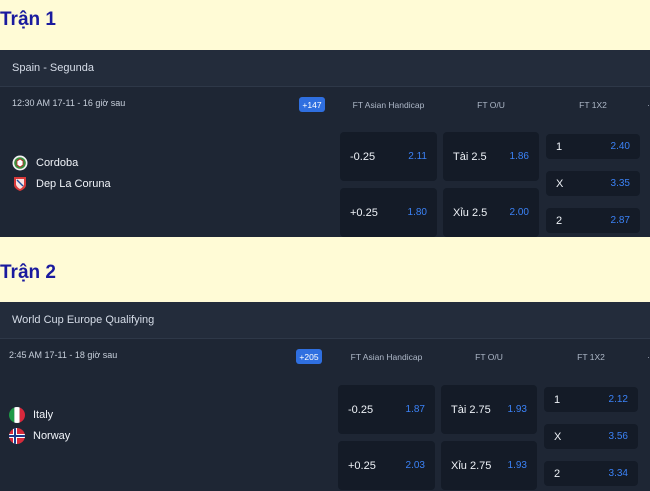 The image size is (650, 491). What do you see at coordinates (591, 399) in the screenshot?
I see `odds-cell-1x2-home: 1 2.12` at bounding box center [591, 399].